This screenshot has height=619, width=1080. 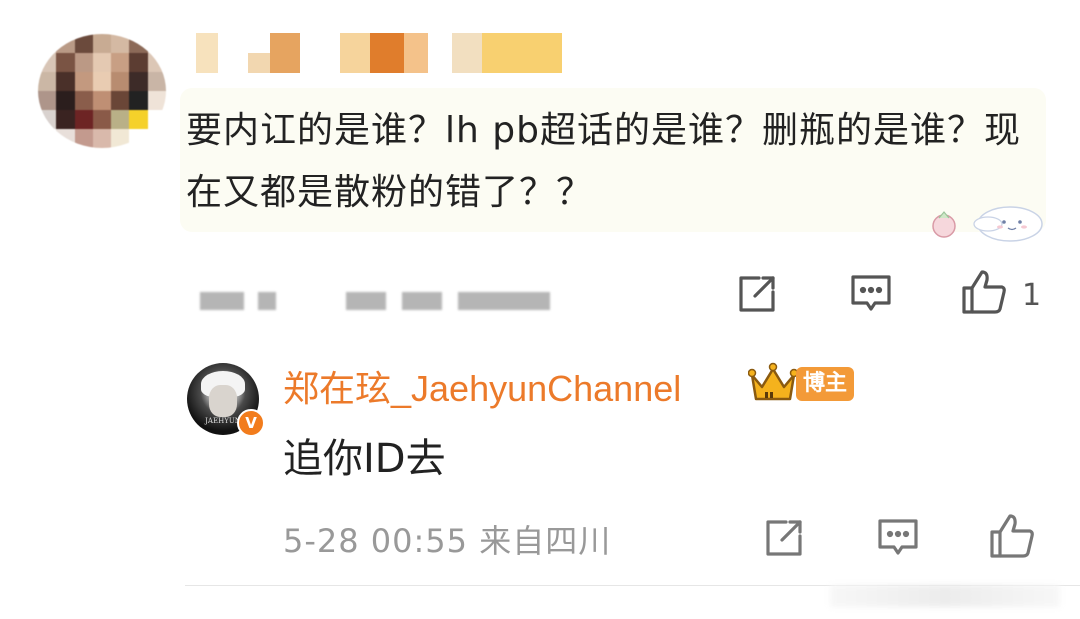 What do you see at coordinates (773, 383) in the screenshot?
I see `crown-icon` at bounding box center [773, 383].